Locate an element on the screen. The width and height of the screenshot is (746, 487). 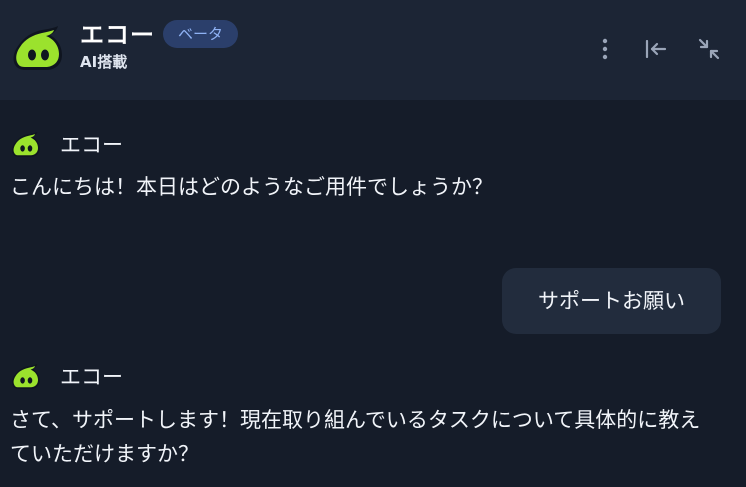
user-message-bubble: サポートお願い is located at coordinates (611, 301).